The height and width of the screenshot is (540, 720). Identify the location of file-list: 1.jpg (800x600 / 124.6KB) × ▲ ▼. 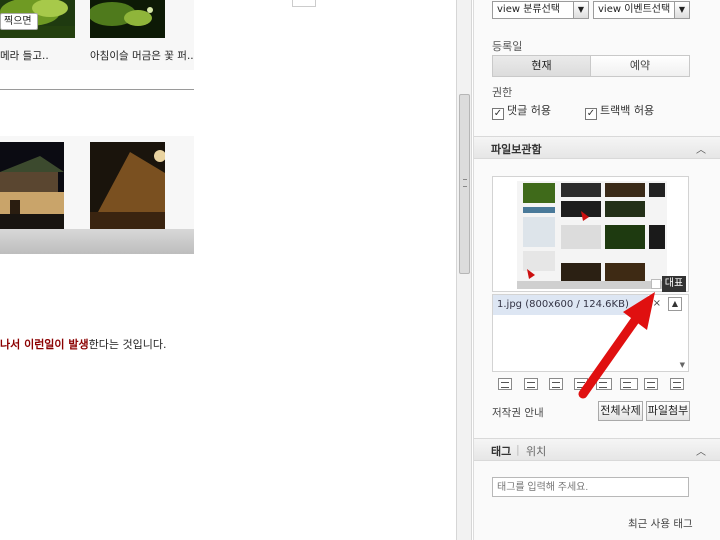
(590, 333).